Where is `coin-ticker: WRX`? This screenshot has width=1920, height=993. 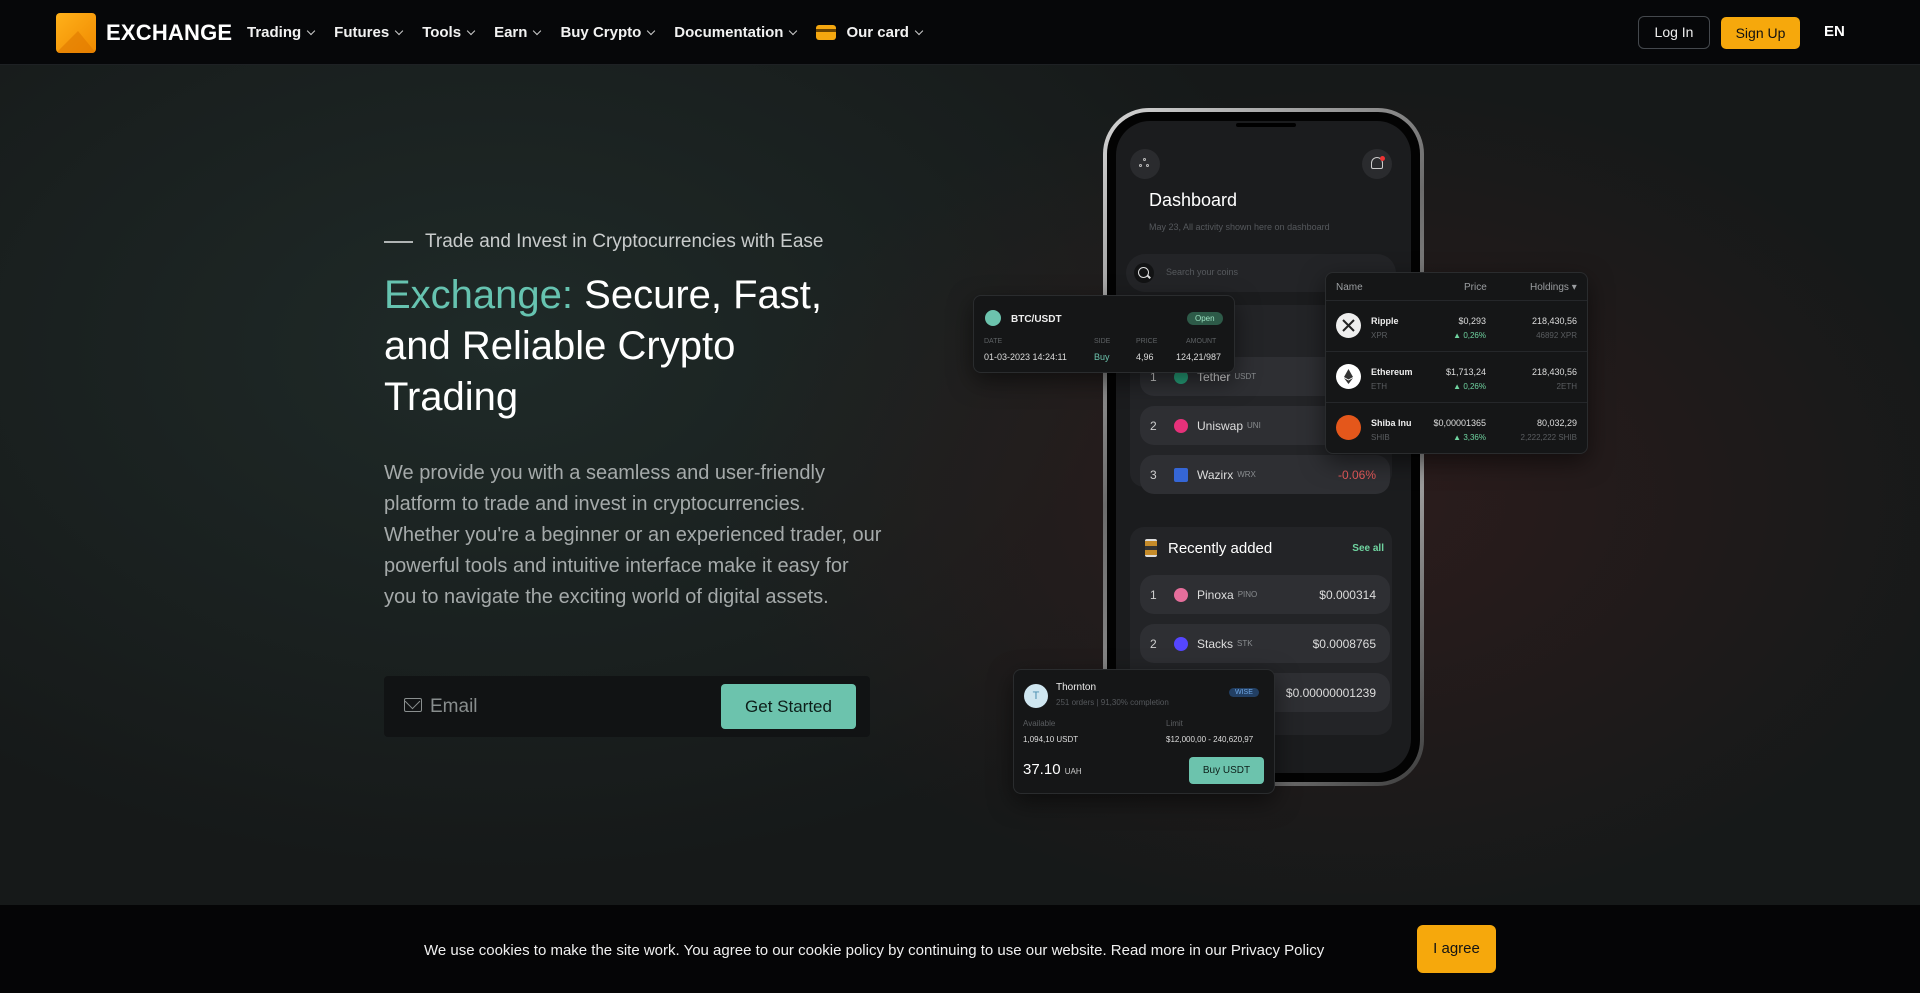 coin-ticker: WRX is located at coordinates (1246, 474).